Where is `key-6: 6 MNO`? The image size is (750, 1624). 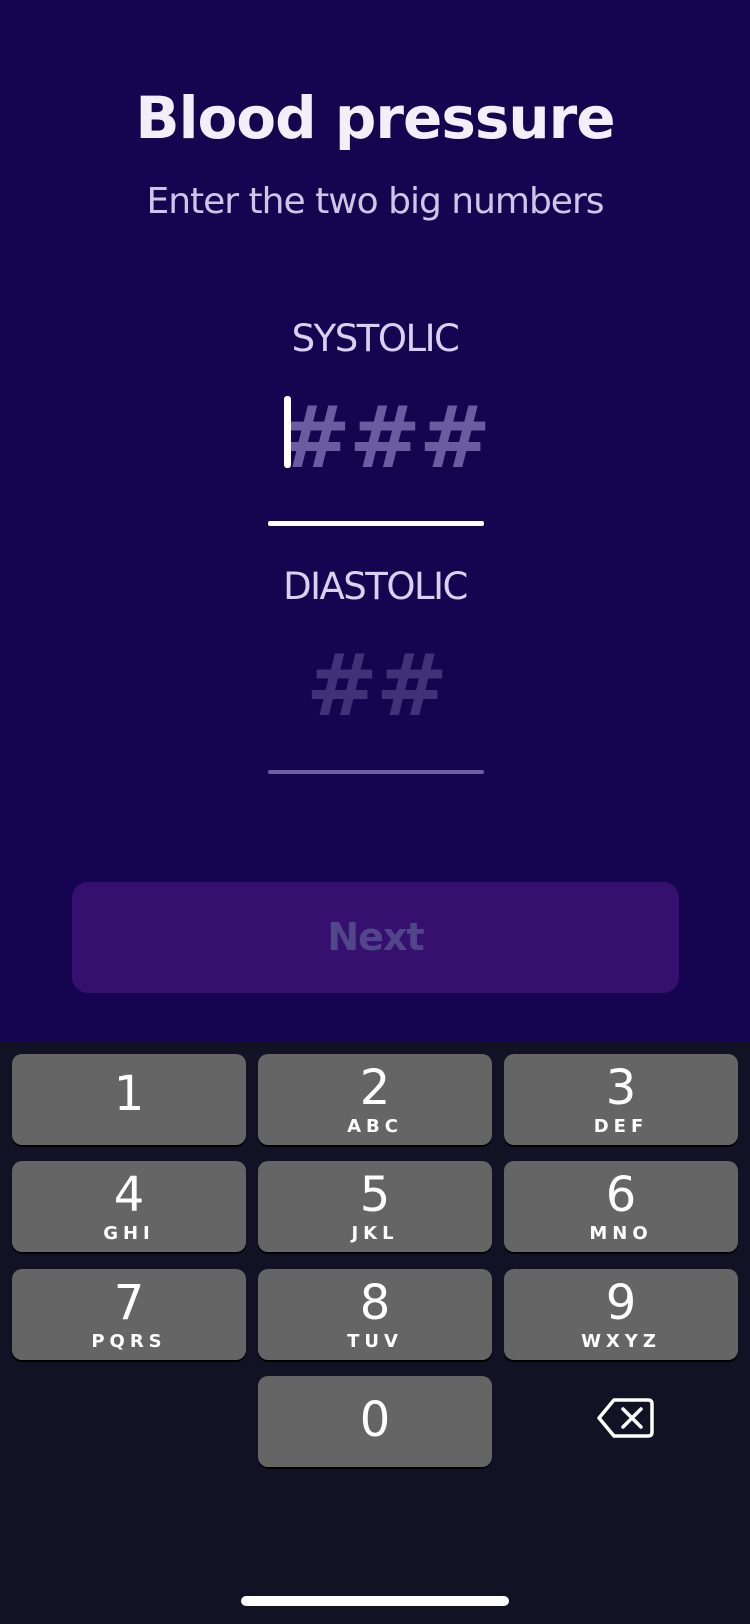 key-6: 6 MNO is located at coordinates (621, 1206).